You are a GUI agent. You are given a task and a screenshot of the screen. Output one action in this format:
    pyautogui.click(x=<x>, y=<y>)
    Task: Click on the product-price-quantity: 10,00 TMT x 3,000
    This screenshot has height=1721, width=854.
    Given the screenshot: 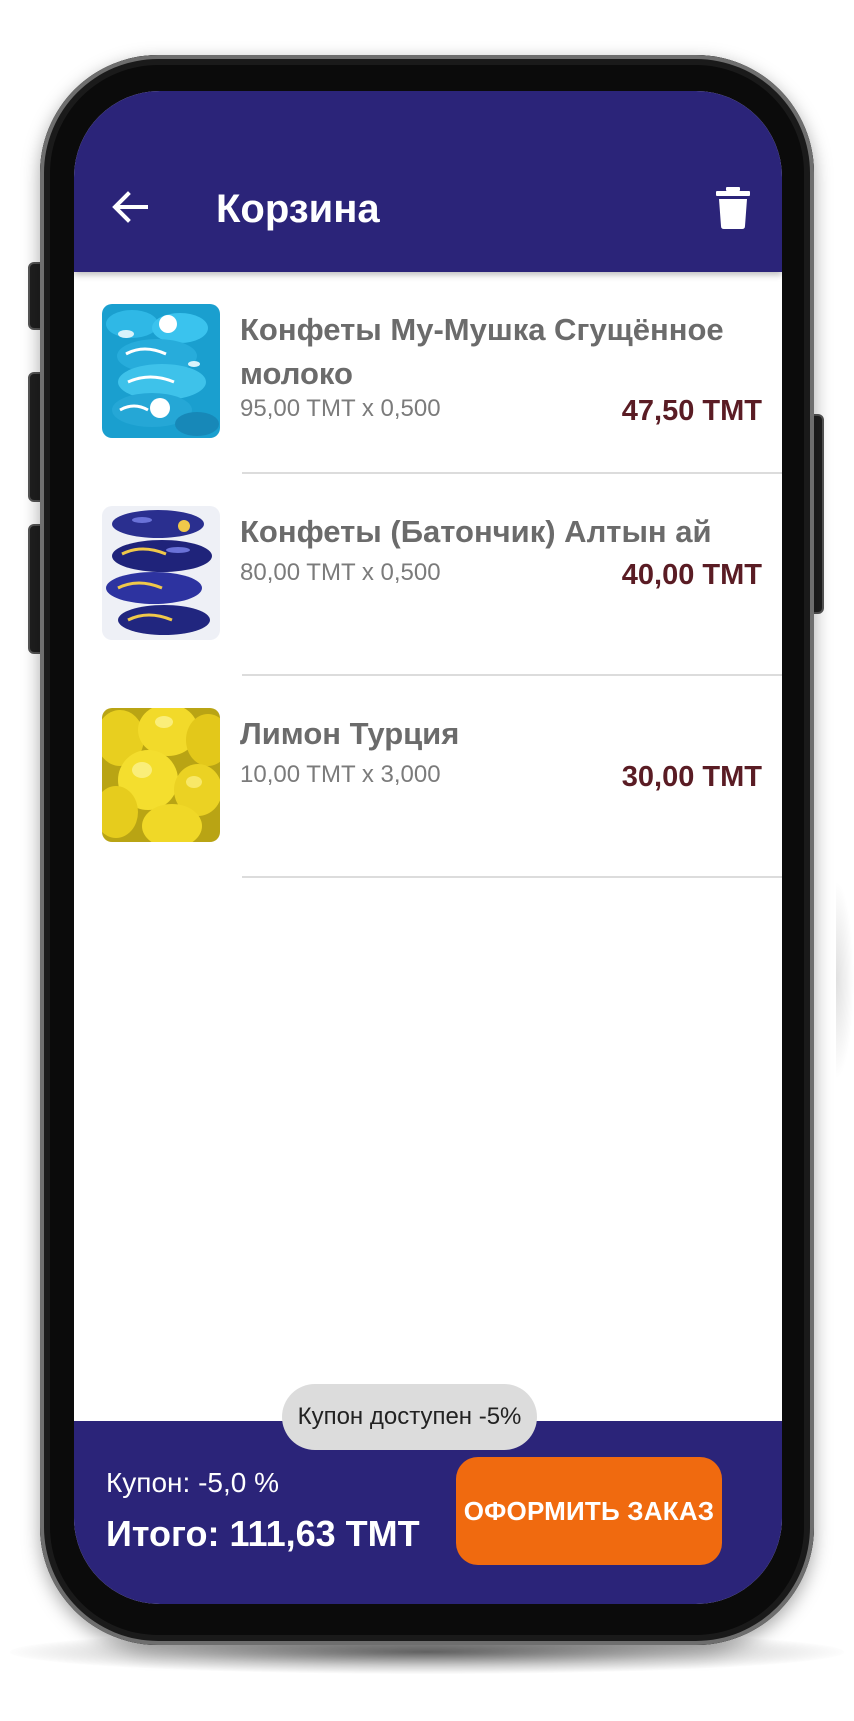 What is the action you would take?
    pyautogui.click(x=340, y=774)
    